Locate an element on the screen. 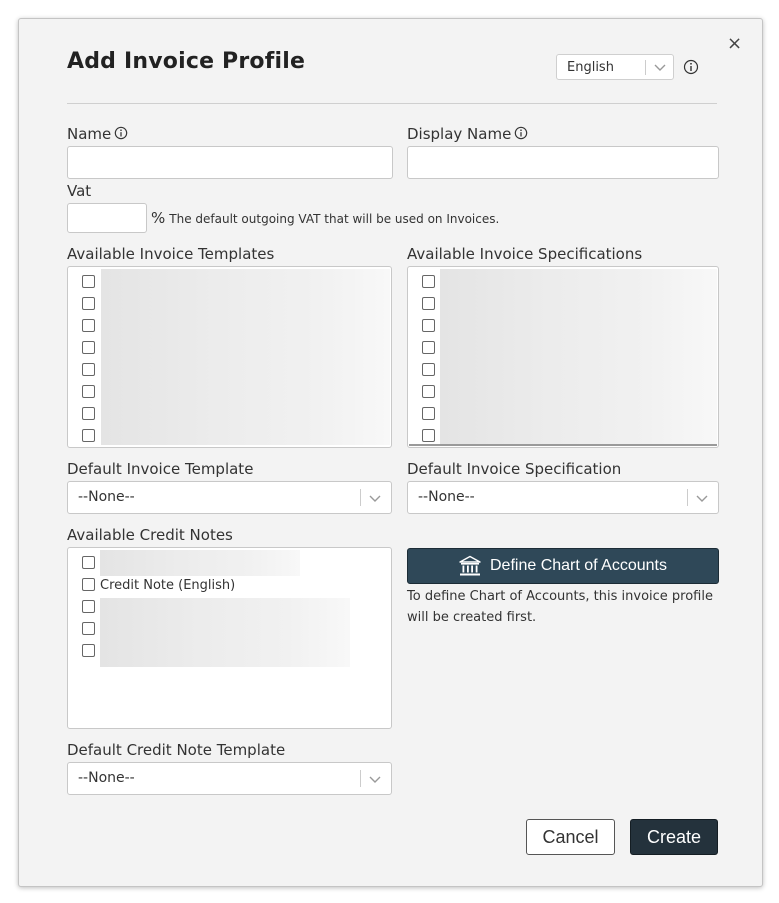 This screenshot has height=903, width=779. available-credit-notes-label: Available Credit Notes is located at coordinates (150, 535).